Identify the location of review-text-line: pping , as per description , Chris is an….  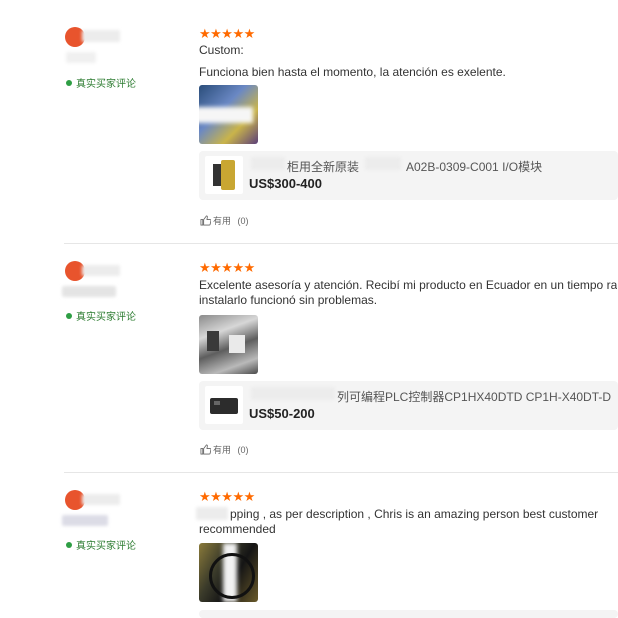
(414, 514).